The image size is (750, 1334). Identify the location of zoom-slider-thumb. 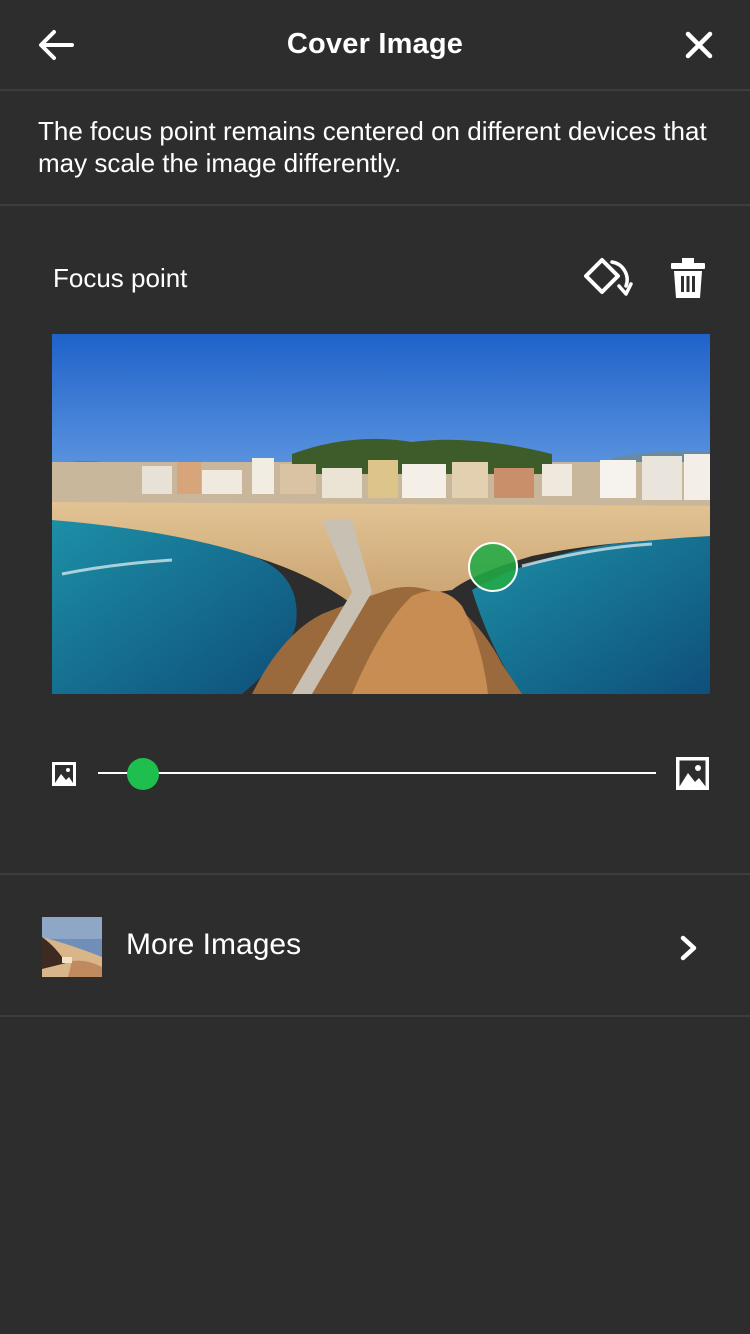
(142, 774).